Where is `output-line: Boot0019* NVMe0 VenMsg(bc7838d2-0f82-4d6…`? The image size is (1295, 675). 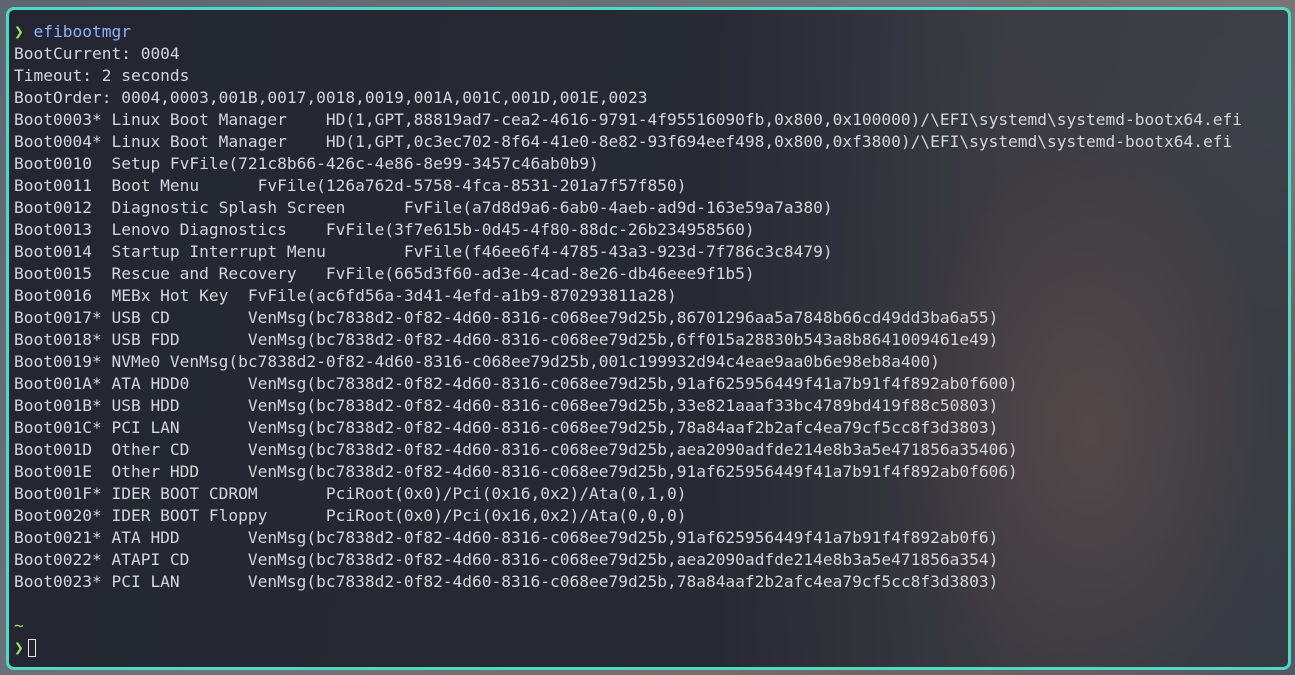
output-line: Boot0019* NVMe0 VenMsg(bc7838d2-0f82-4d6… is located at coordinates (477, 361).